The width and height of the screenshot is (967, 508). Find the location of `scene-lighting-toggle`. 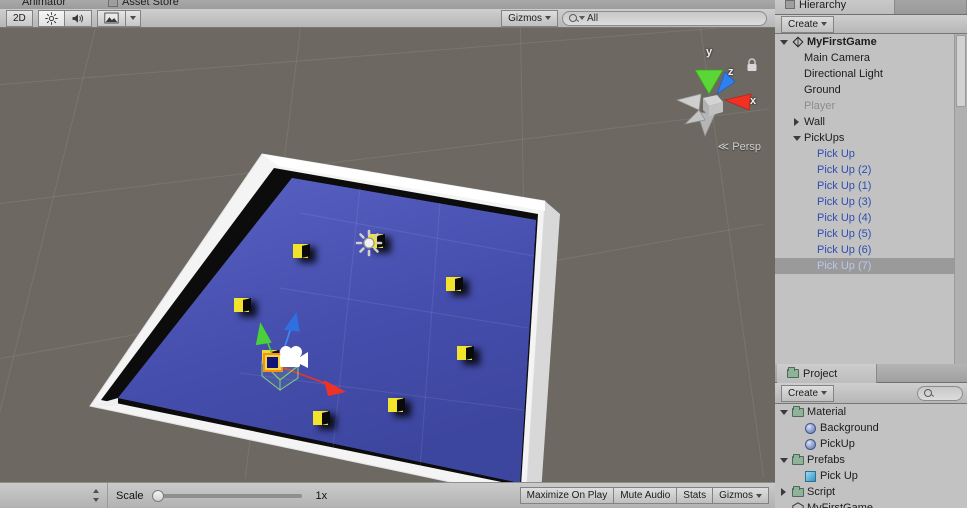

scene-lighting-toggle is located at coordinates (51, 18).